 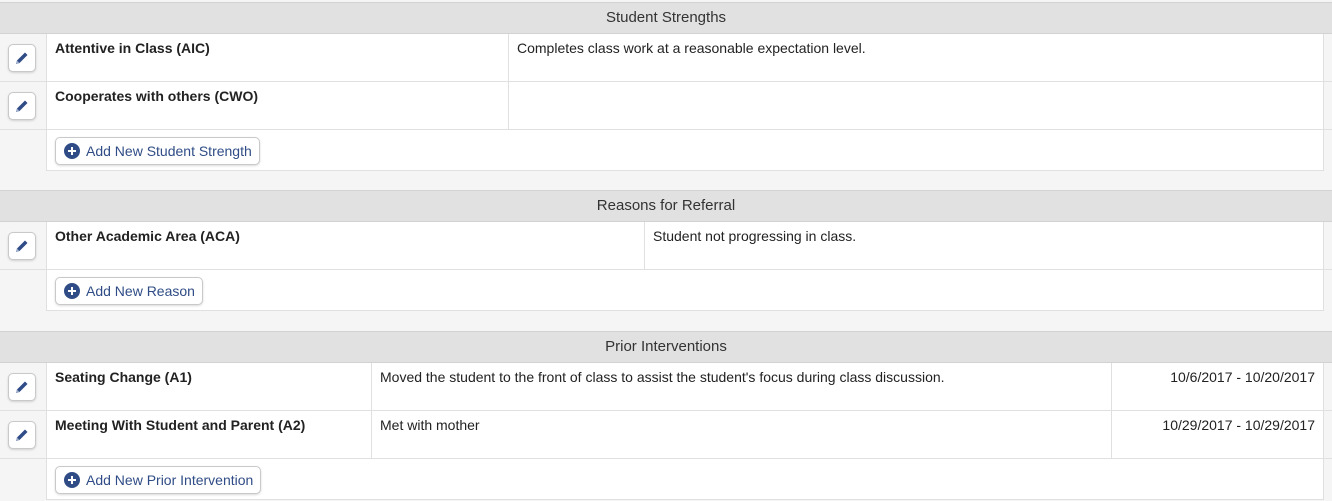 What do you see at coordinates (666, 18) in the screenshot?
I see `section-title: Student Strengths` at bounding box center [666, 18].